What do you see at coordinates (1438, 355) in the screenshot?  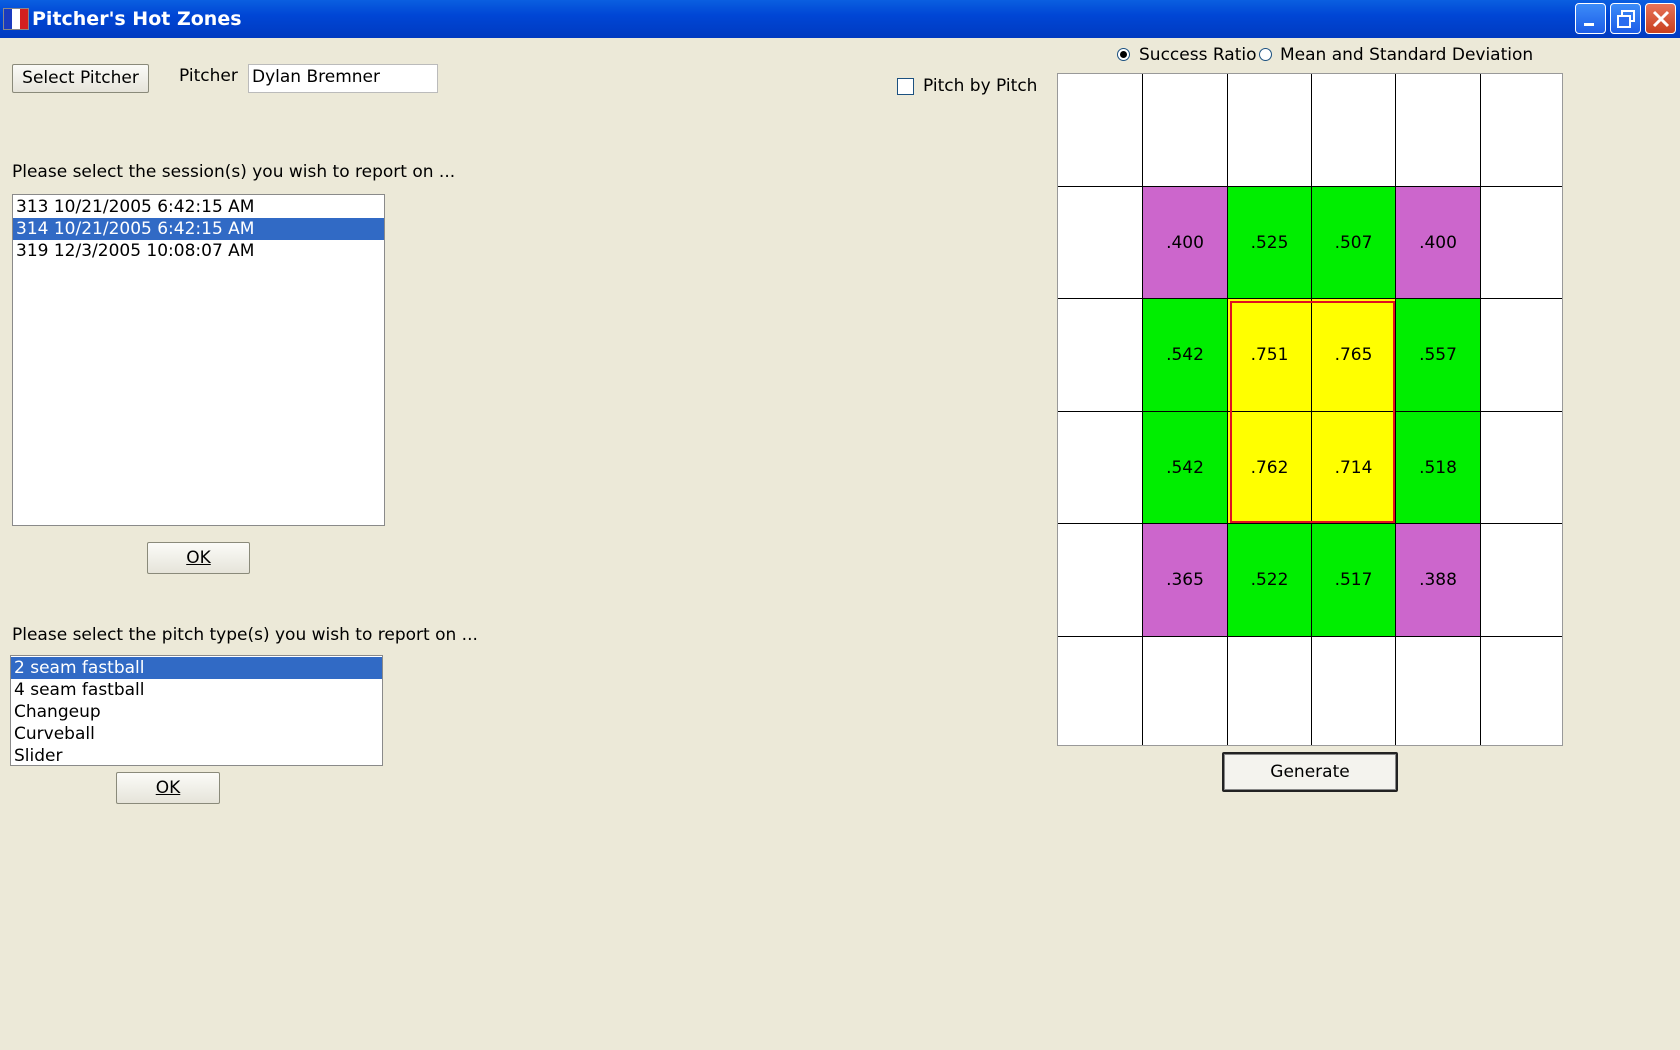 I see `zone-cell: .557` at bounding box center [1438, 355].